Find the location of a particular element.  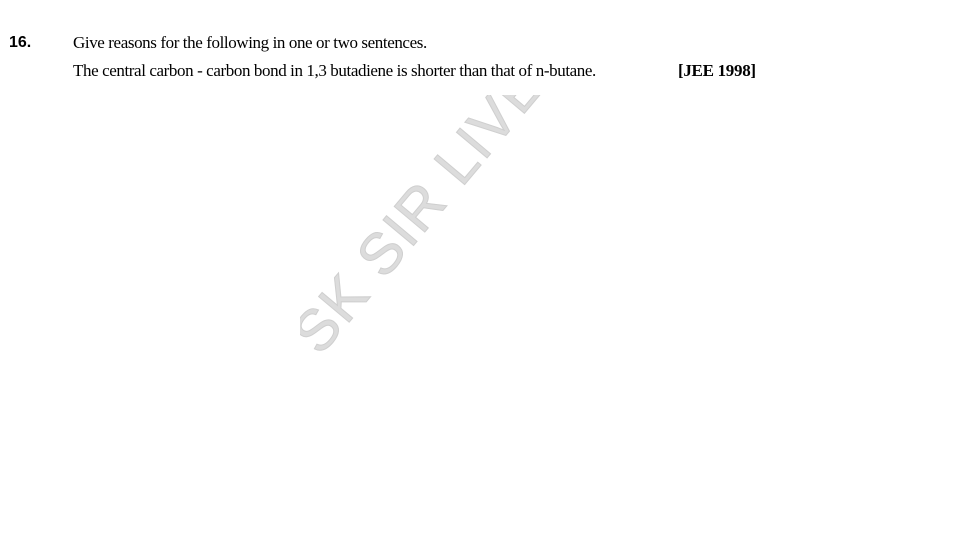

question-number: 16. is located at coordinates (20, 42).